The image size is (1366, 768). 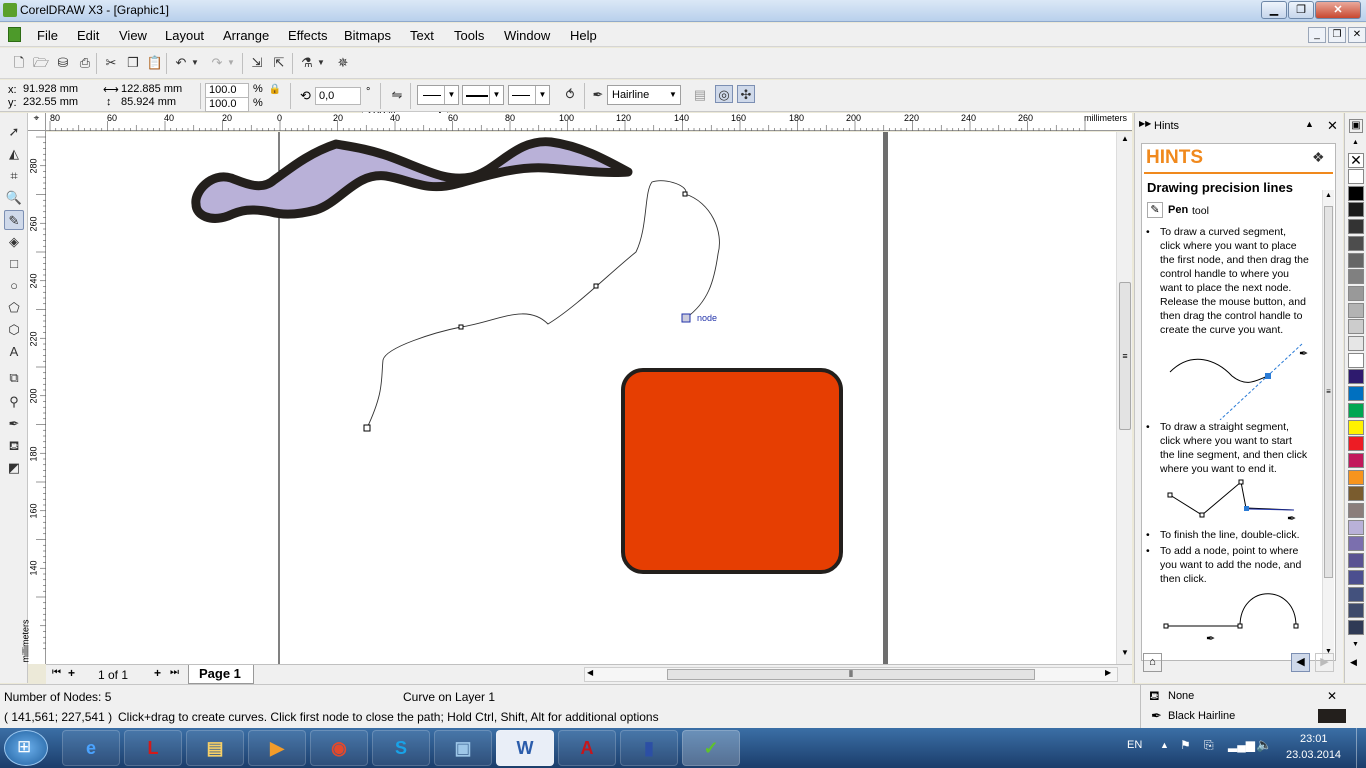 What do you see at coordinates (14, 308) in the screenshot?
I see `polygon-tool-icon: ⬠` at bounding box center [14, 308].